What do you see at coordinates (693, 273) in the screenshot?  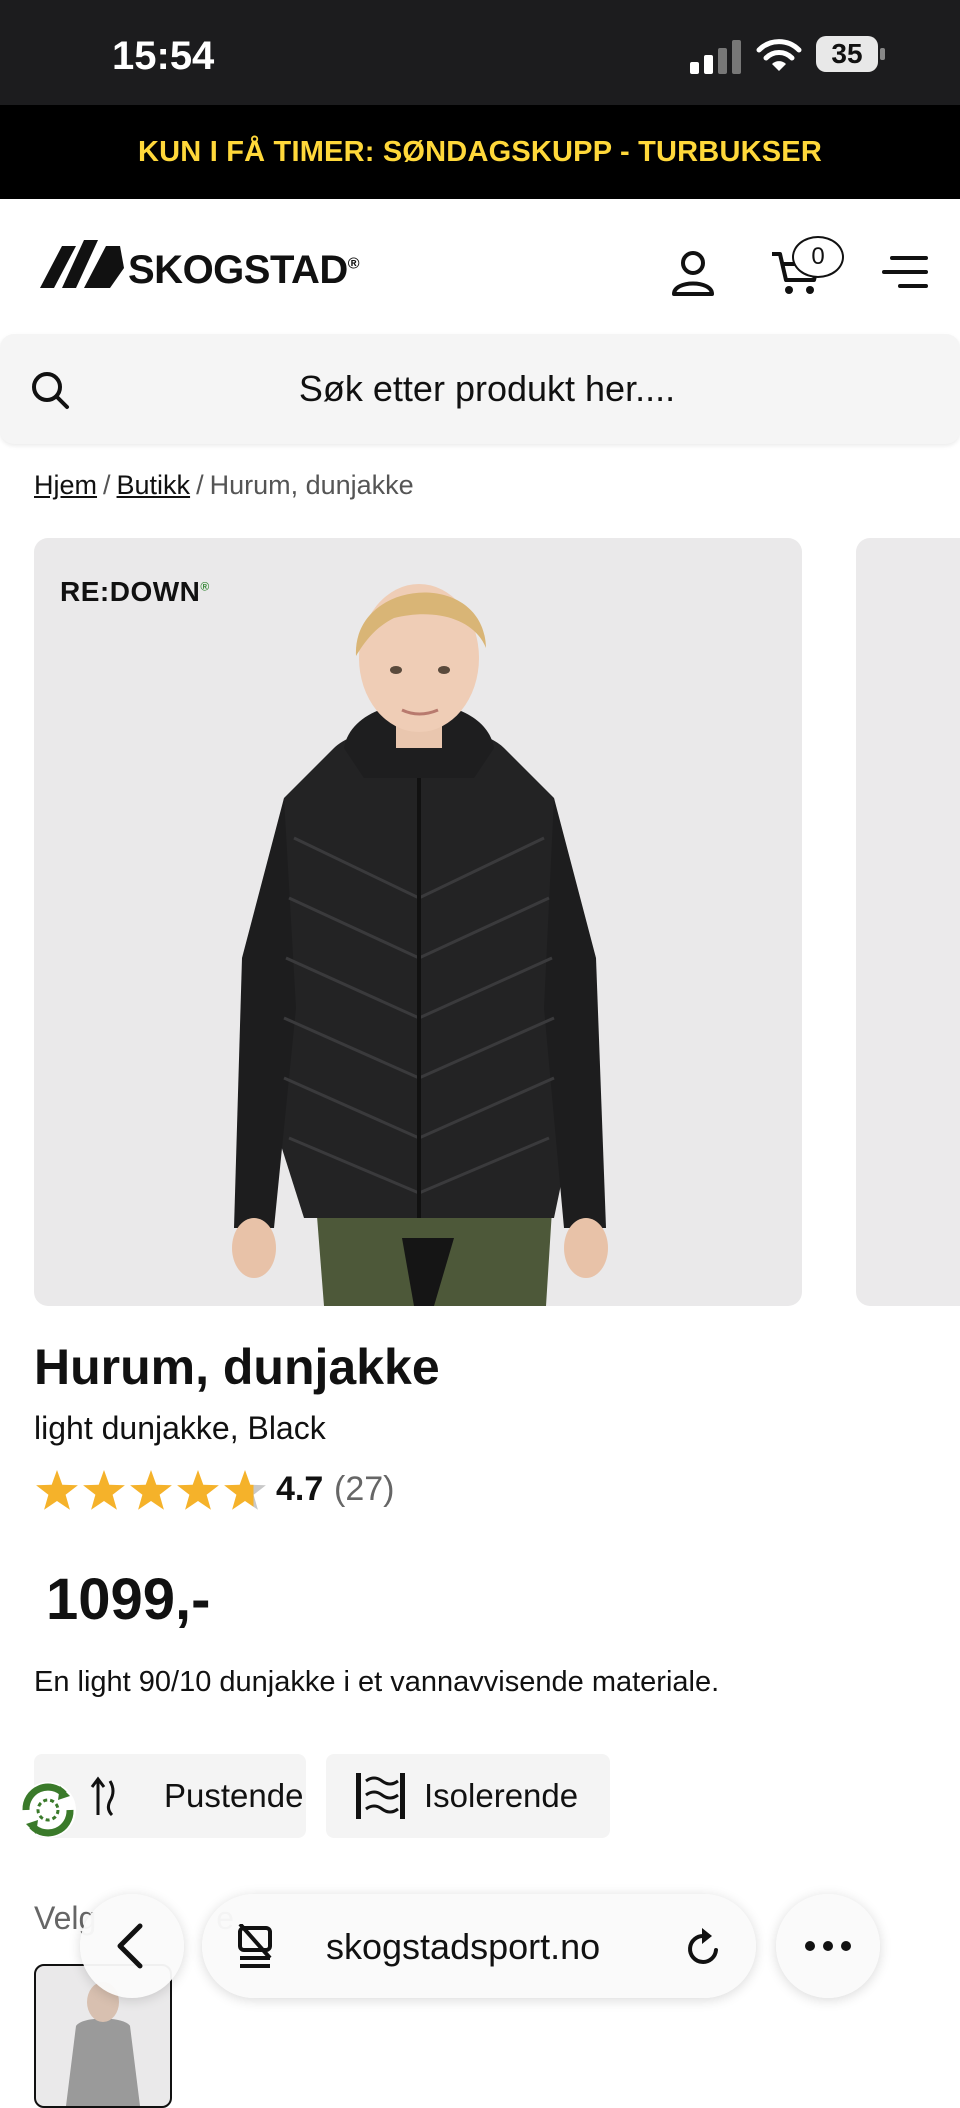 I see `user-account-icon` at bounding box center [693, 273].